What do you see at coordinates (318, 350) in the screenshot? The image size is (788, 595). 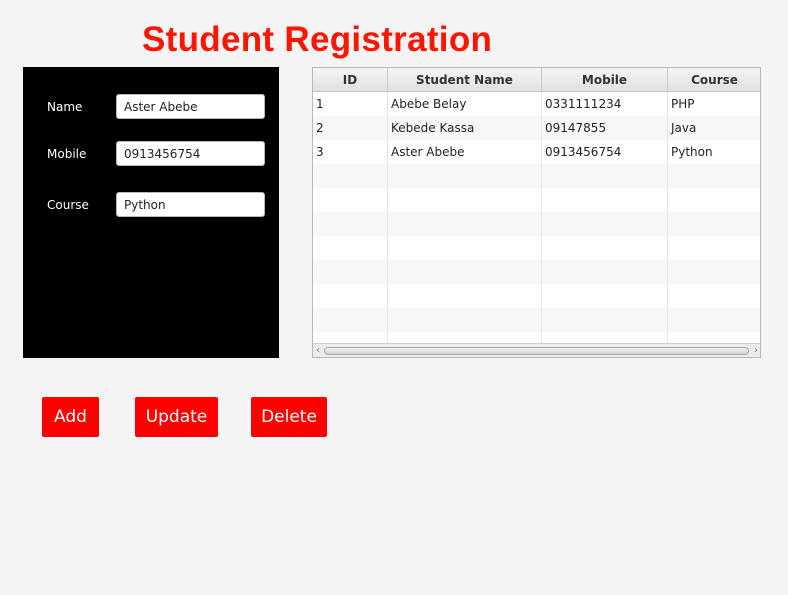 I see `chevron-left-icon: ‹` at bounding box center [318, 350].